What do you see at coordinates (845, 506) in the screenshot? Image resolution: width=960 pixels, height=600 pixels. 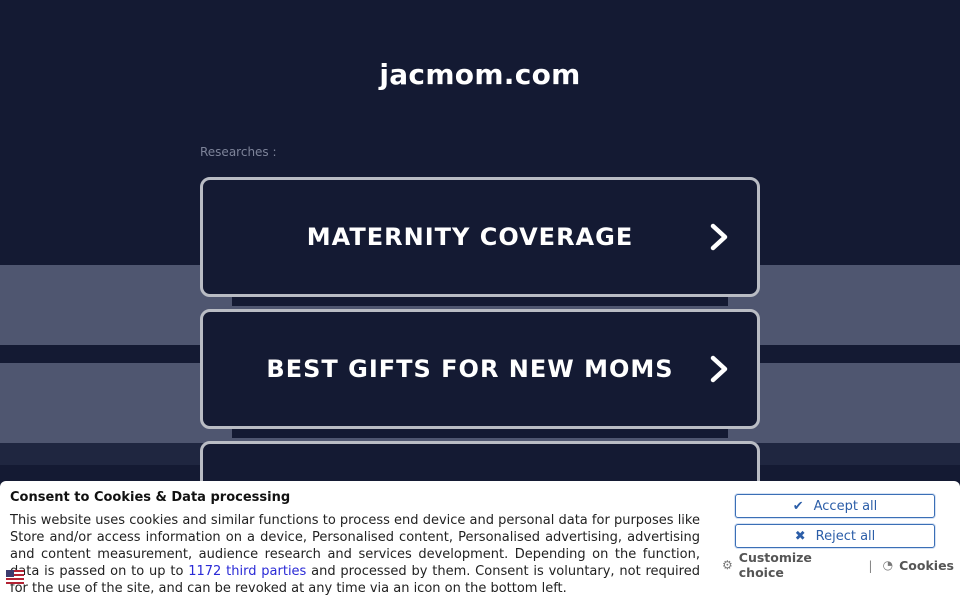 I see `accept-all-label: Accept all` at bounding box center [845, 506].